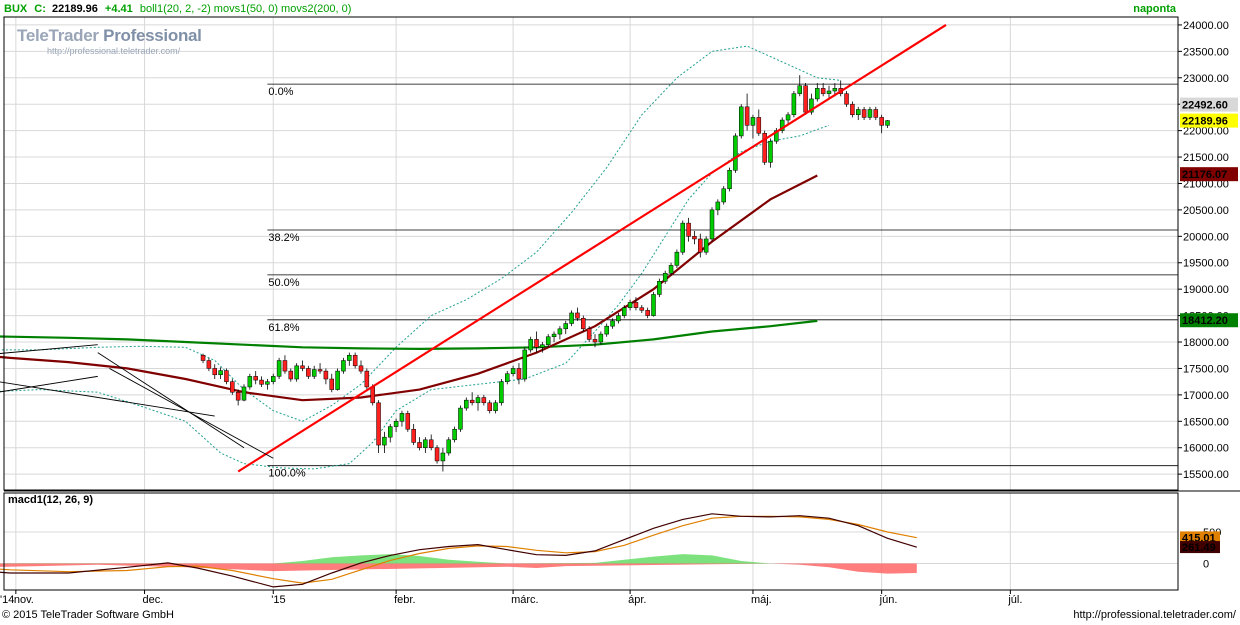 The width and height of the screenshot is (1240, 625). Describe the element at coordinates (1206, 422) in the screenshot. I see `y-tick-label: 16500.00` at that location.